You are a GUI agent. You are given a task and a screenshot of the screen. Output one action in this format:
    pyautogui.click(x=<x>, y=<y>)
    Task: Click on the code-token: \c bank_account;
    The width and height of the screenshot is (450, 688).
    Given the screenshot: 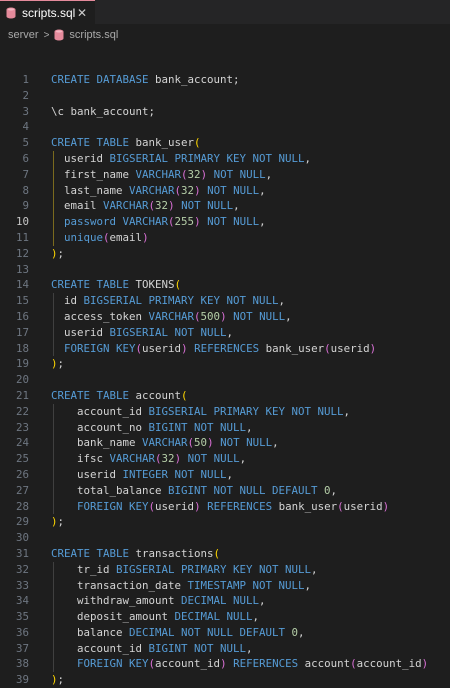 What is the action you would take?
    pyautogui.click(x=103, y=111)
    